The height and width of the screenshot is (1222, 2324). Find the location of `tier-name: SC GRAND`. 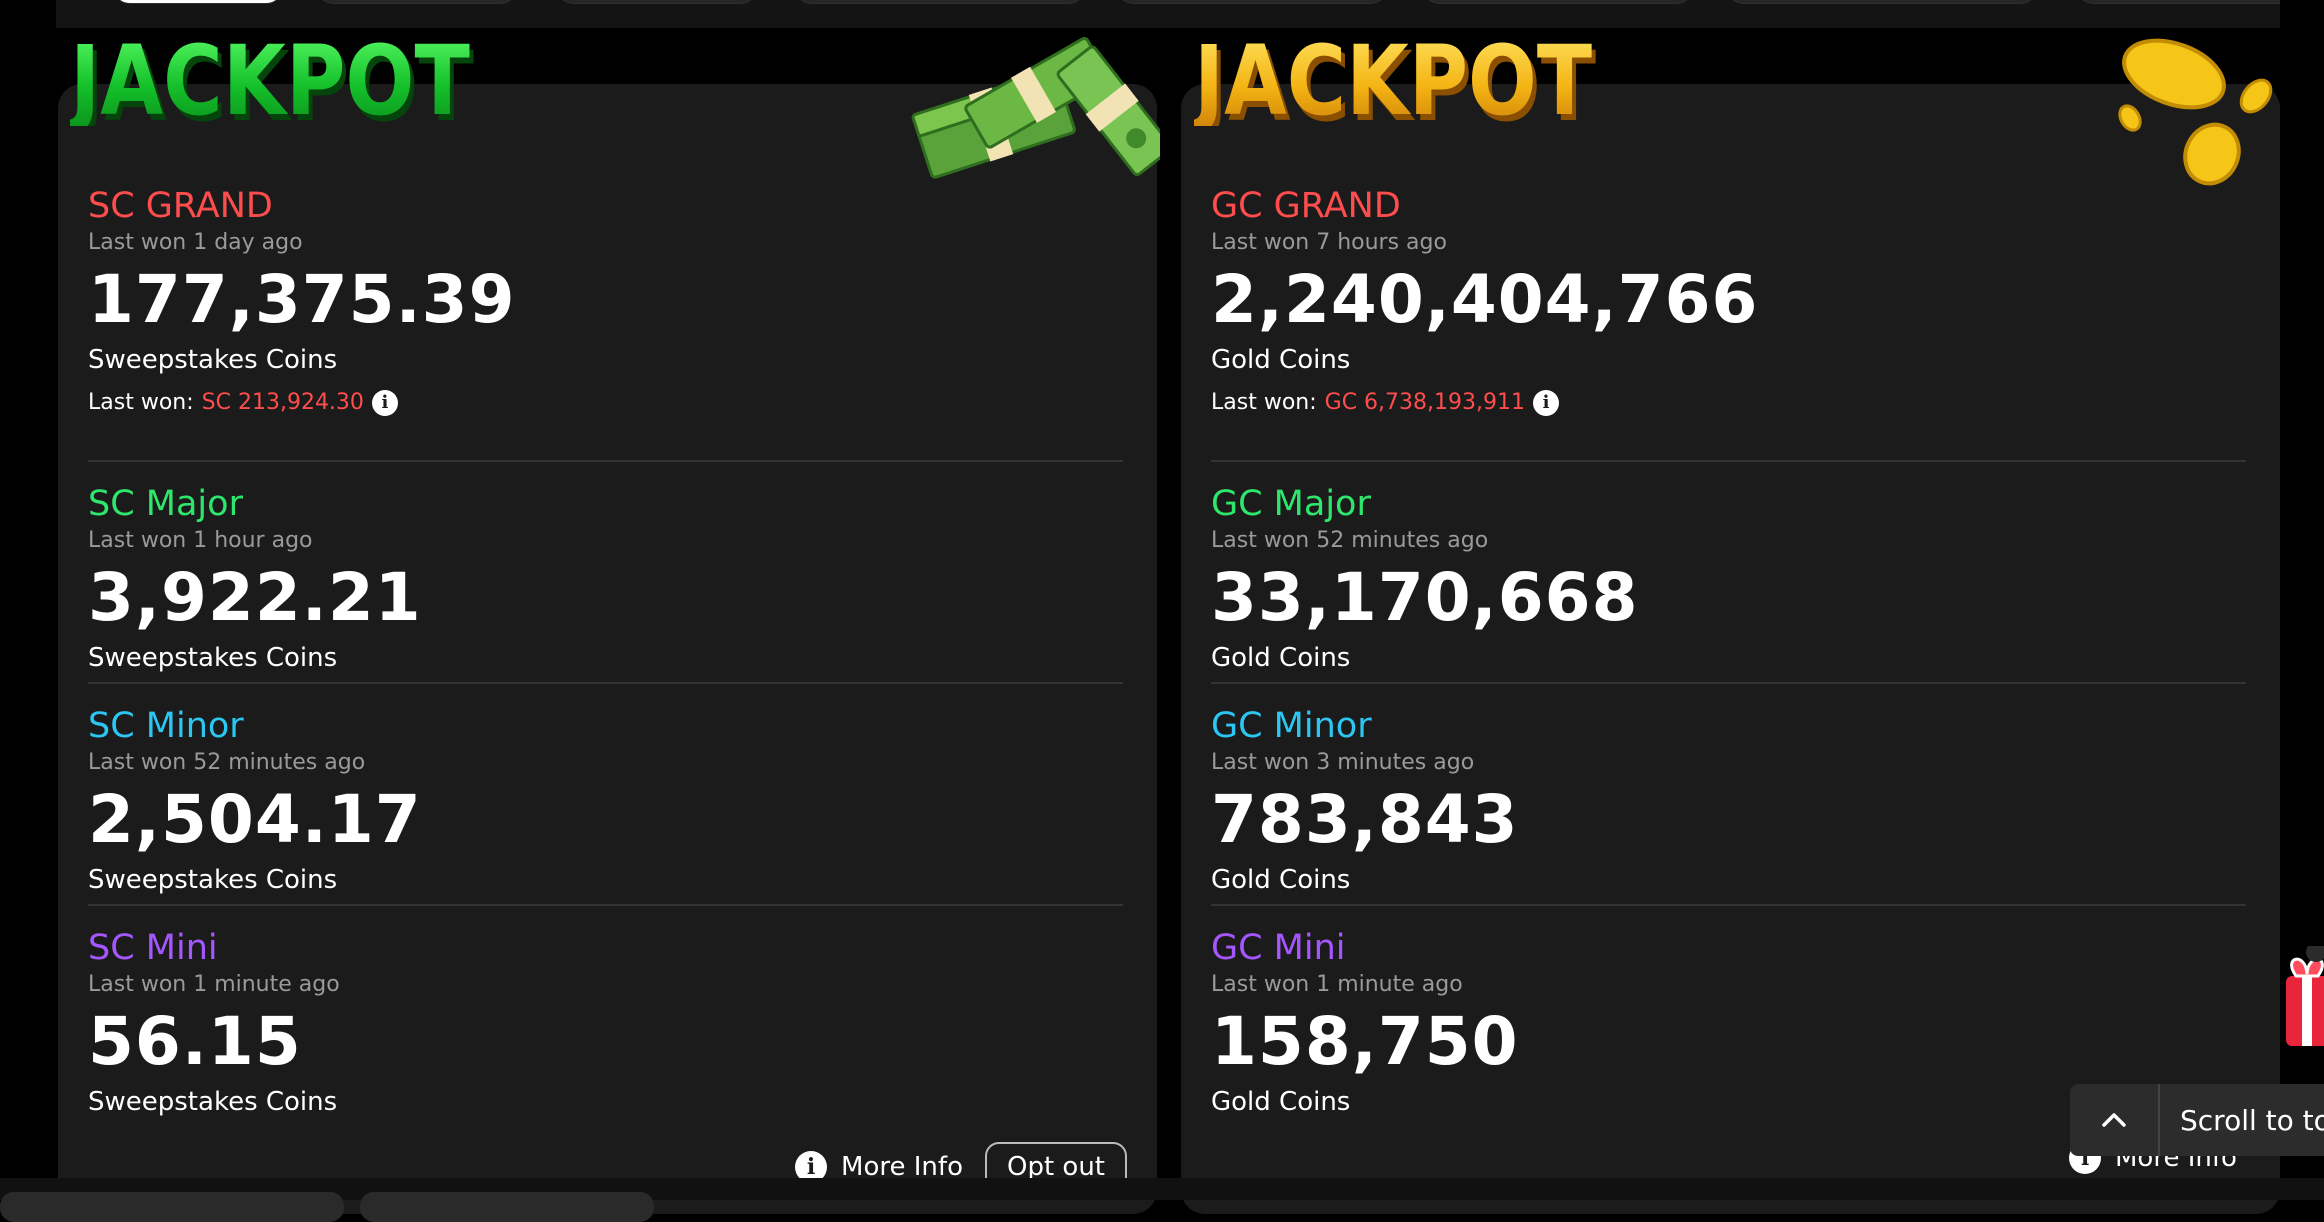

tier-name: SC GRAND is located at coordinates (180, 206).